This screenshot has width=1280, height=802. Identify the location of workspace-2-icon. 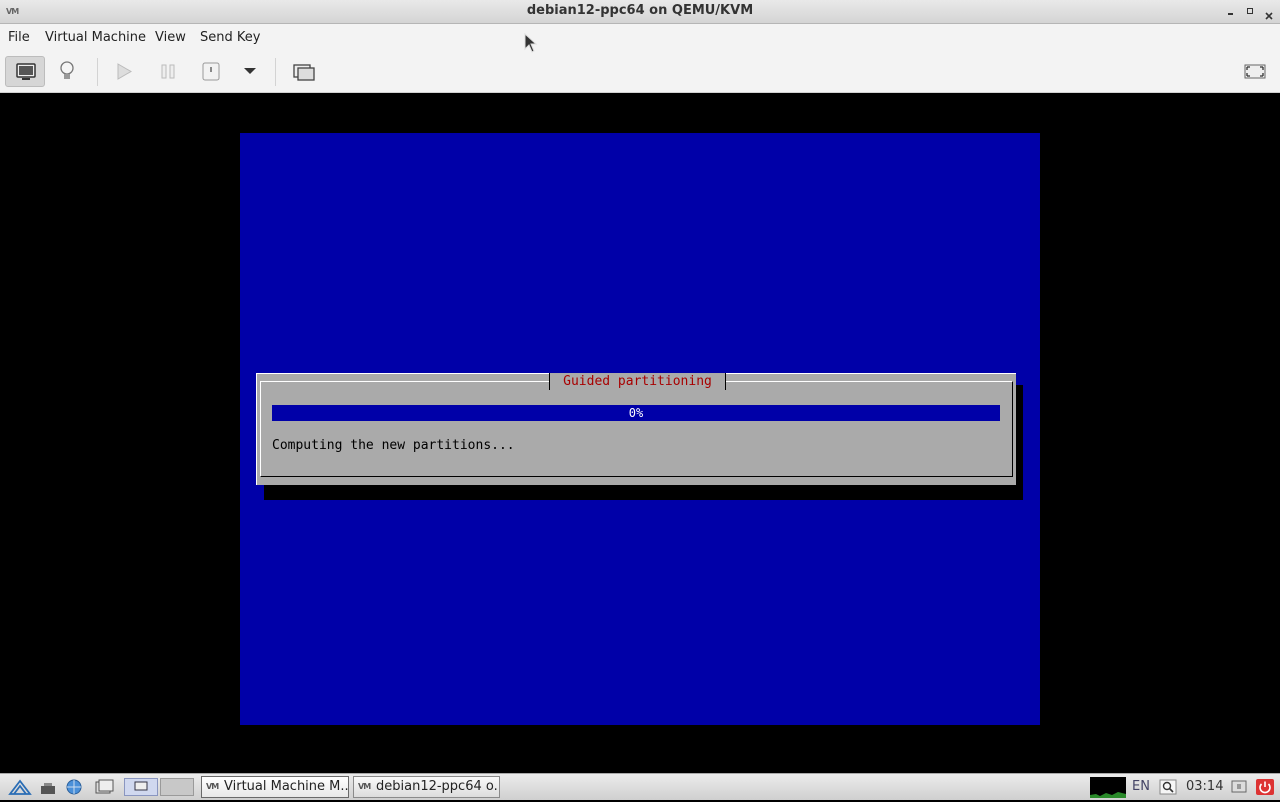
(177, 787).